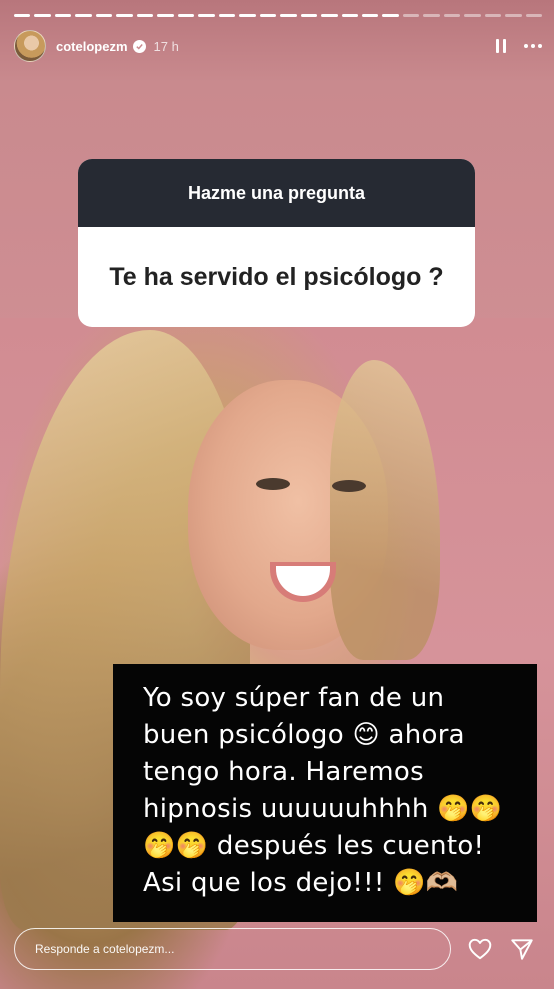  Describe the element at coordinates (166, 46) in the screenshot. I see `story-time: 17 h` at that location.